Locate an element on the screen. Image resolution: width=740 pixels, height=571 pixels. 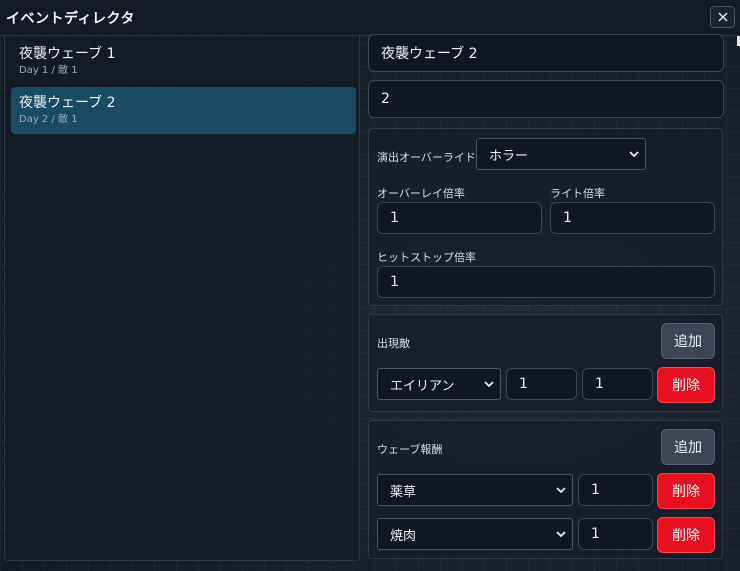
event-list-item-selected: 夜襲ウェーブ 2 Day 2 / 敵 1 is located at coordinates (183, 110).